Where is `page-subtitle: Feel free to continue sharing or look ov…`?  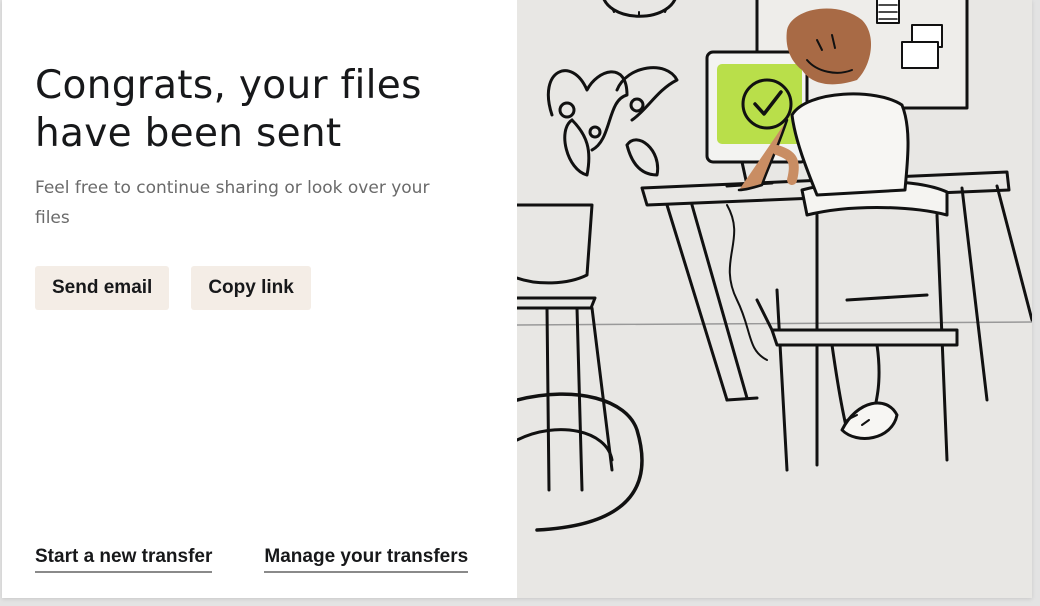 page-subtitle: Feel free to continue sharing or look ov… is located at coordinates (232, 203).